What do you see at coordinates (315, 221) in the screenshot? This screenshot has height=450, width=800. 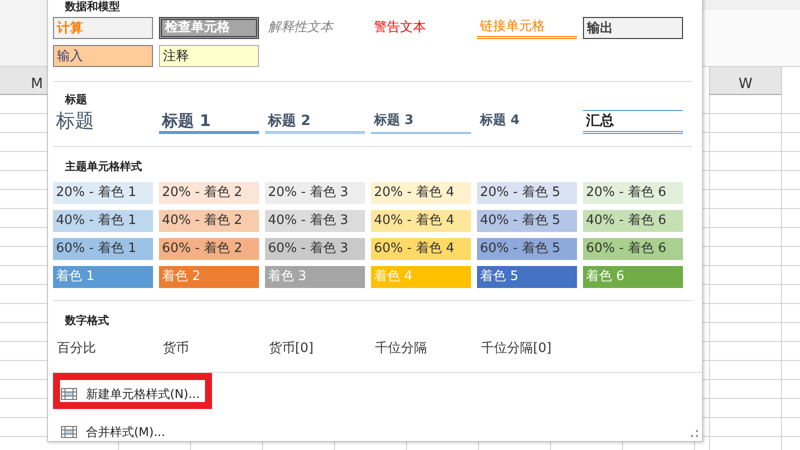 I see `theme-style-cell: 40% - 着色 3` at bounding box center [315, 221].